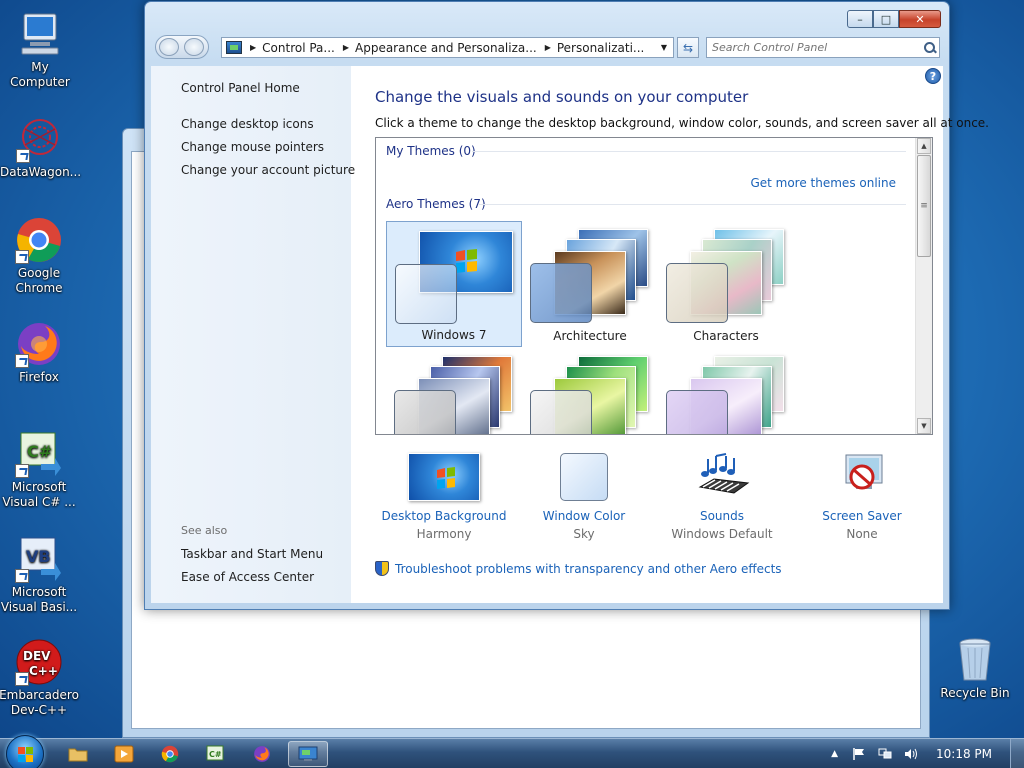 The width and height of the screenshot is (1024, 768). I want to click on back-button, so click(169, 47).